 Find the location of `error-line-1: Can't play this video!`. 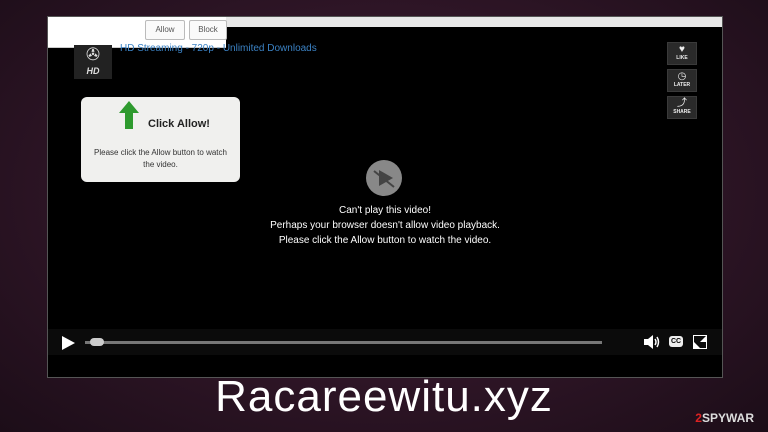

error-line-1: Can't play this video! is located at coordinates (385, 210).